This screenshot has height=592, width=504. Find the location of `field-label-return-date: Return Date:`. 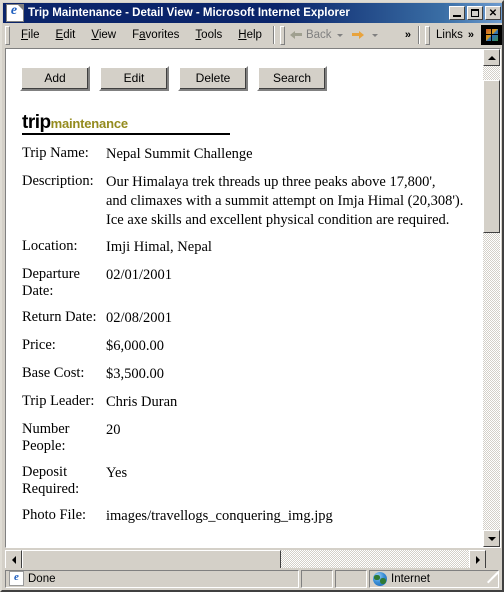

field-label-return-date: Return Date: is located at coordinates (59, 317).